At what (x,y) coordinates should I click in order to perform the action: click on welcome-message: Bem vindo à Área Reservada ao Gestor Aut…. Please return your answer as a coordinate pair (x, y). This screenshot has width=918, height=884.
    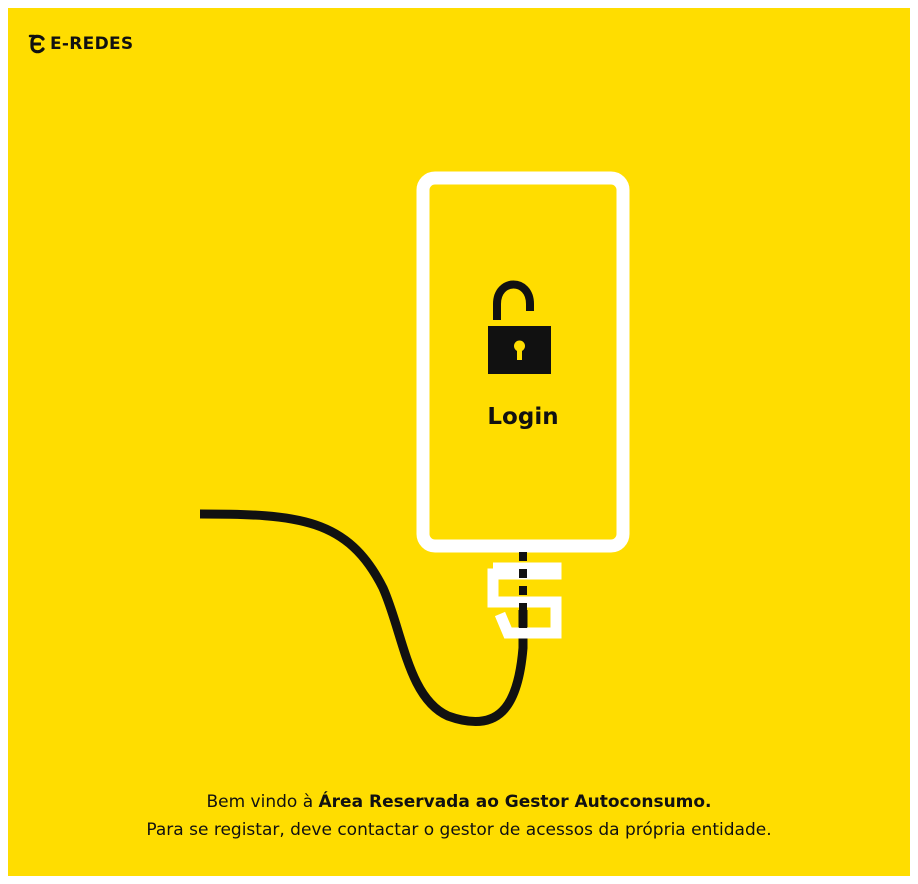
    Looking at the image, I should click on (459, 816).